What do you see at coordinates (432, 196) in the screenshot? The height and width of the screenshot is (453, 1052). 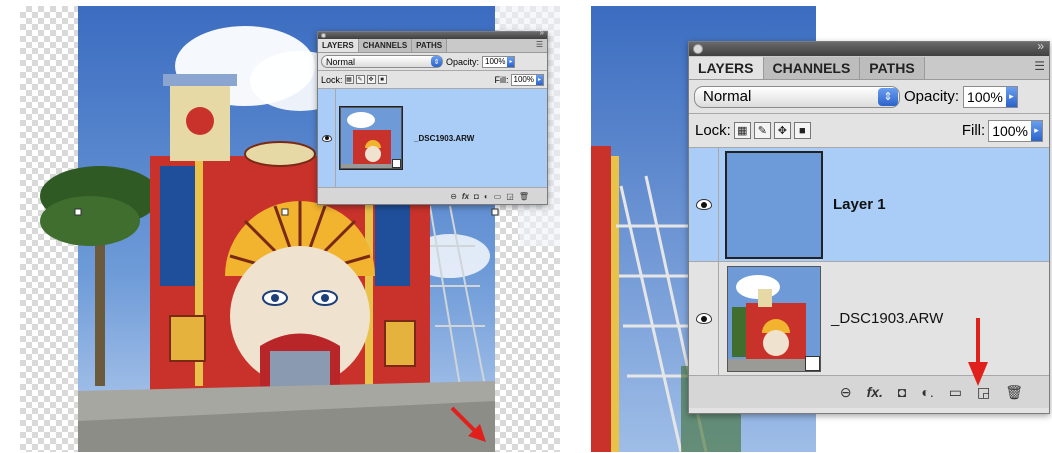 I see `panel-footer: ⊖ fx ◘ ◐ ▭ ◲ 🗑` at bounding box center [432, 196].